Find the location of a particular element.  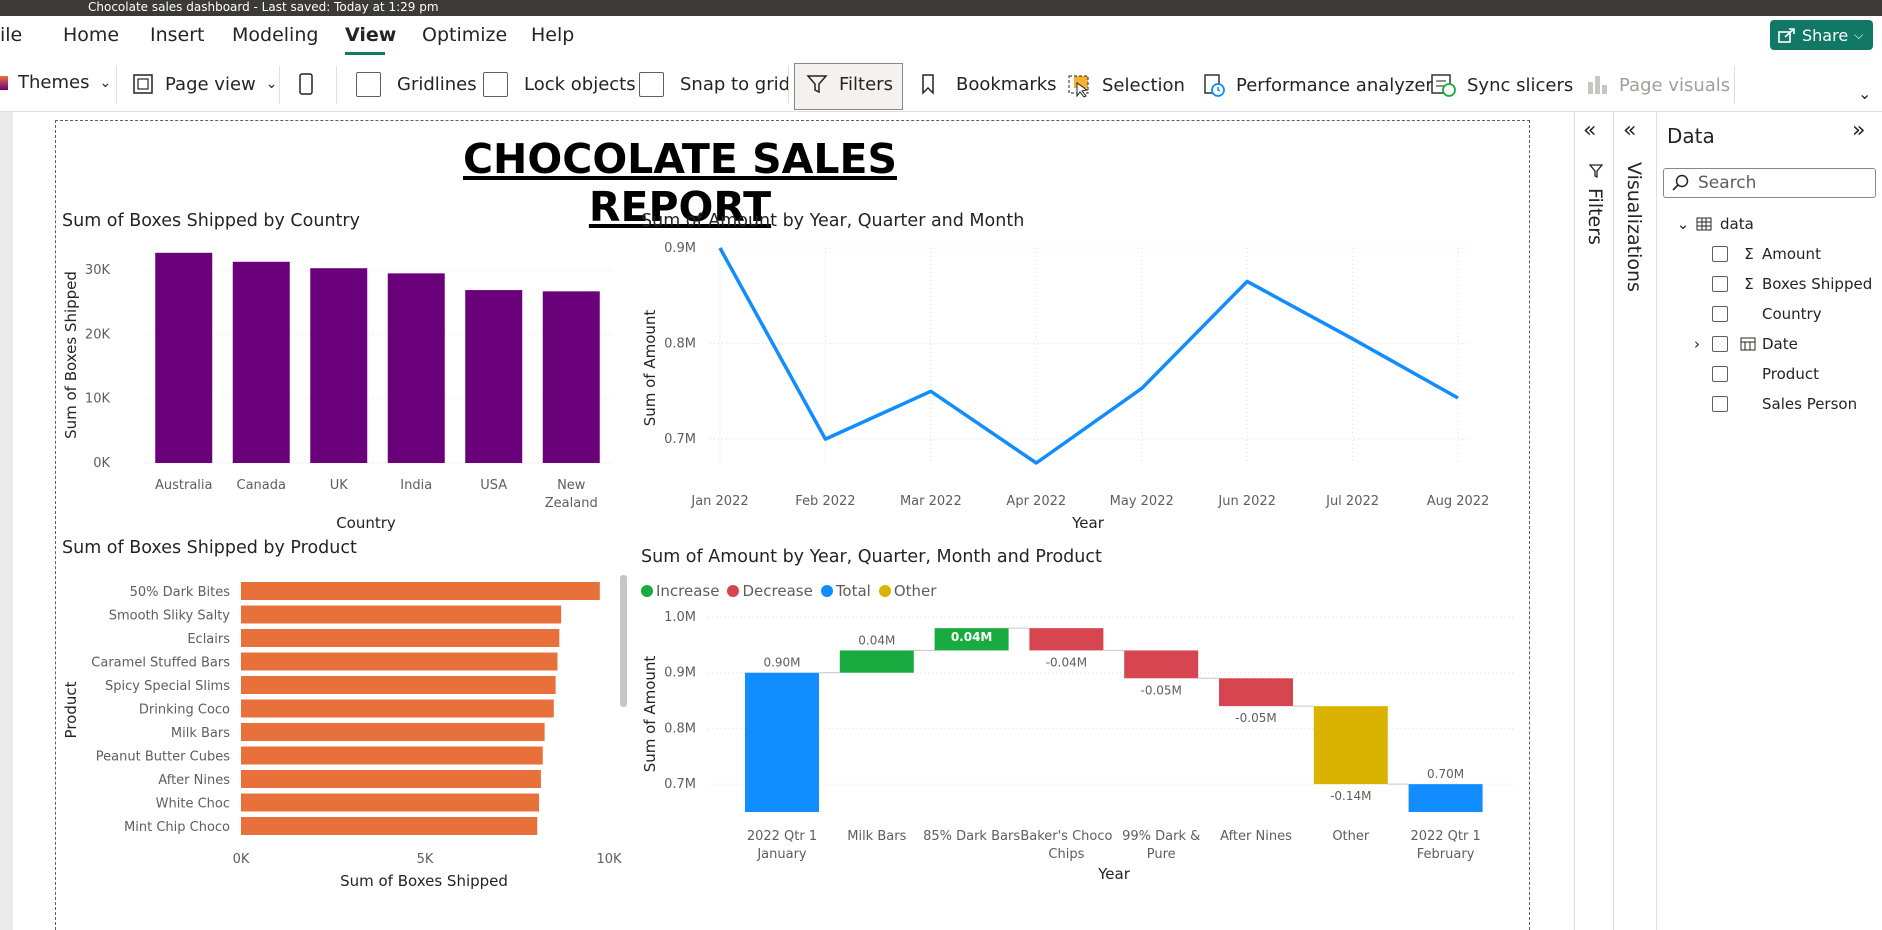

field-item-boxes-shipped: Σ Boxes Shipped is located at coordinates (1792, 284).